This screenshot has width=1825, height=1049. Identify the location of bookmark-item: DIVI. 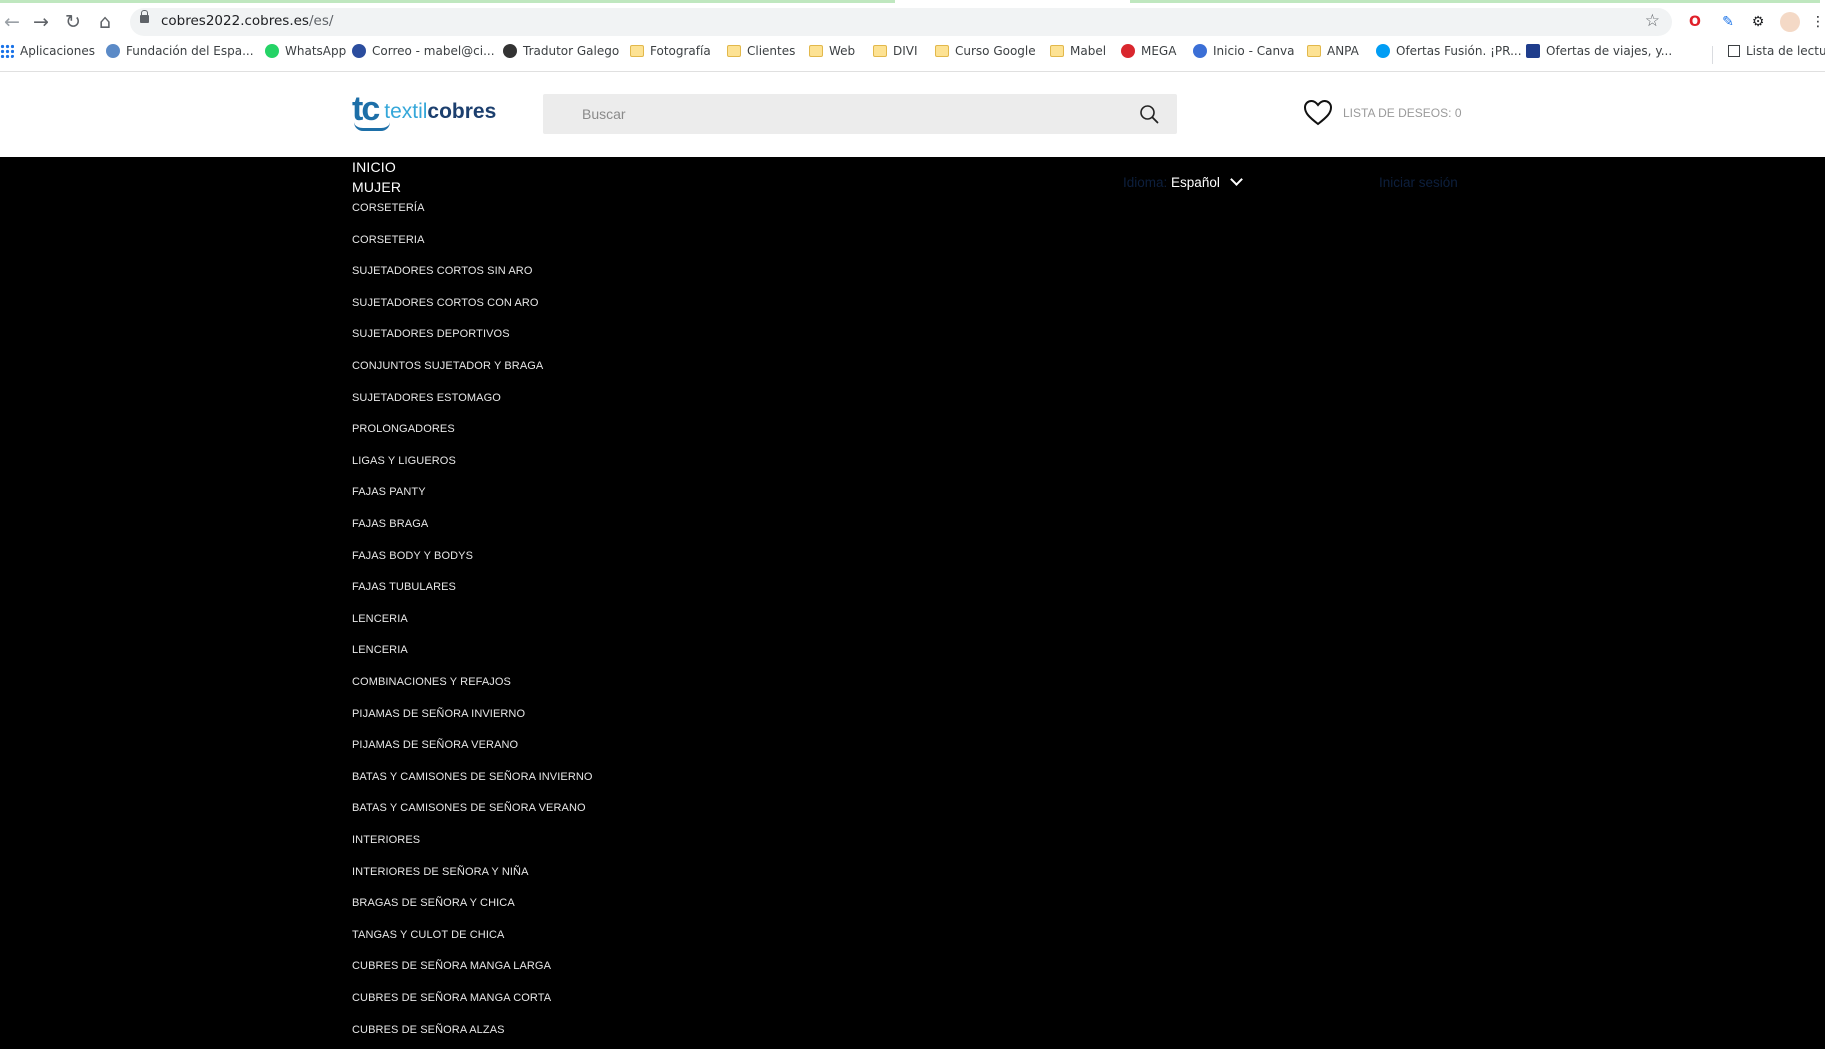
(895, 51).